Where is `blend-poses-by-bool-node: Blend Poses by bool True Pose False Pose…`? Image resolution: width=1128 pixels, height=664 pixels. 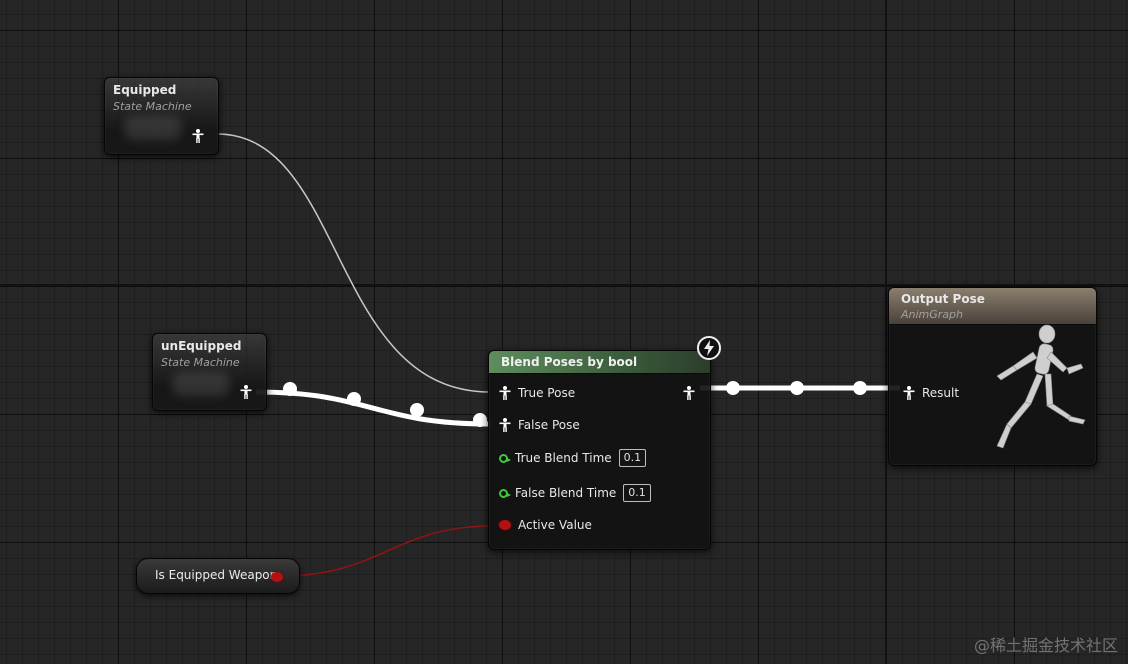 blend-poses-by-bool-node: Blend Poses by bool True Pose False Pose… is located at coordinates (599, 450).